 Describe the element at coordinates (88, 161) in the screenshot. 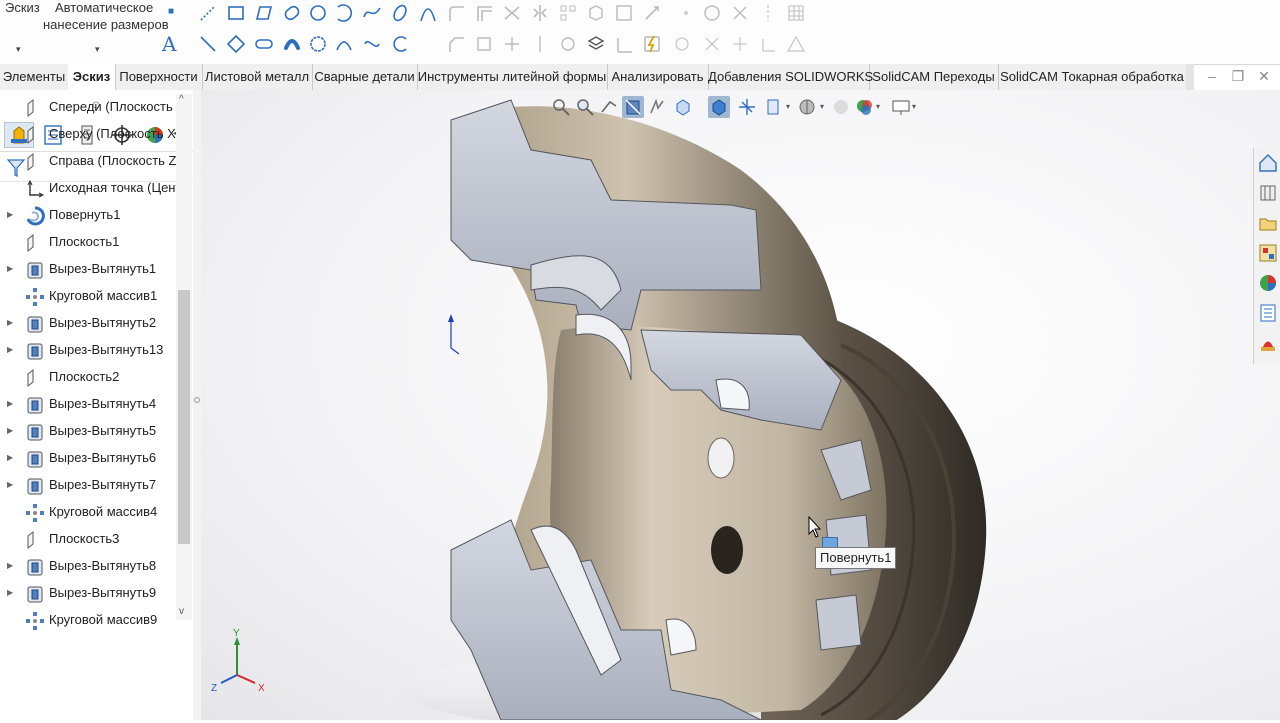

I see `tree-item: Справа (Плоскость ZY)` at that location.